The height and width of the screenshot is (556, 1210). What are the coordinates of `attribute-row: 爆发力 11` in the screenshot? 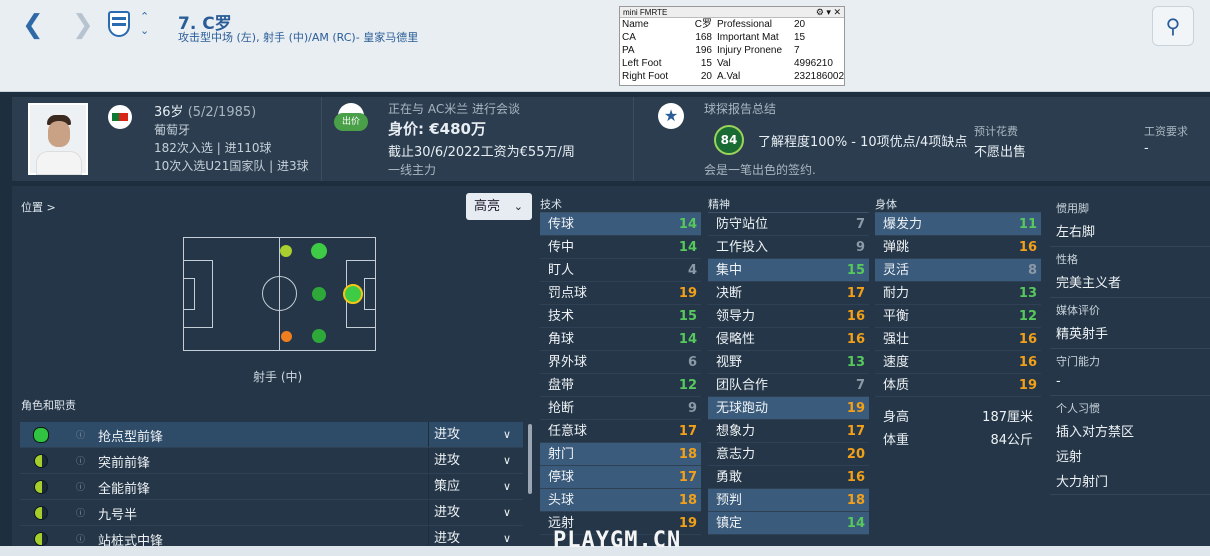 It's located at (958, 224).